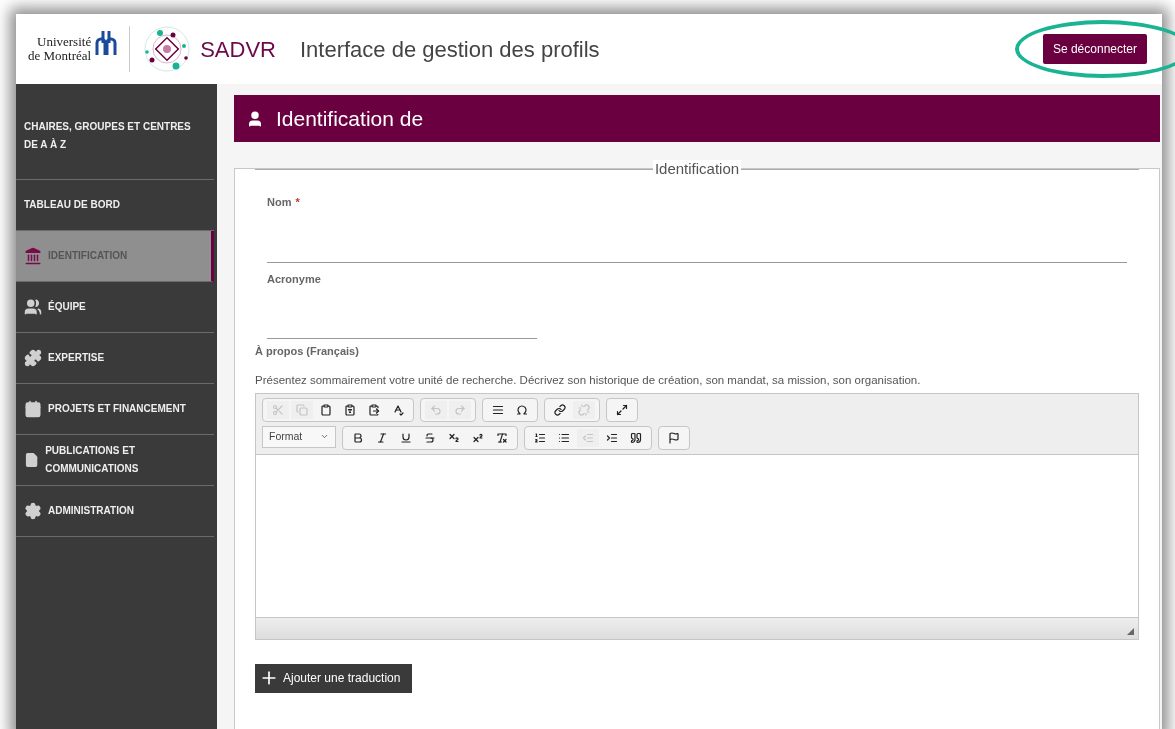  Describe the element at coordinates (350, 409) in the screenshot. I see `paste-text-icon` at that location.